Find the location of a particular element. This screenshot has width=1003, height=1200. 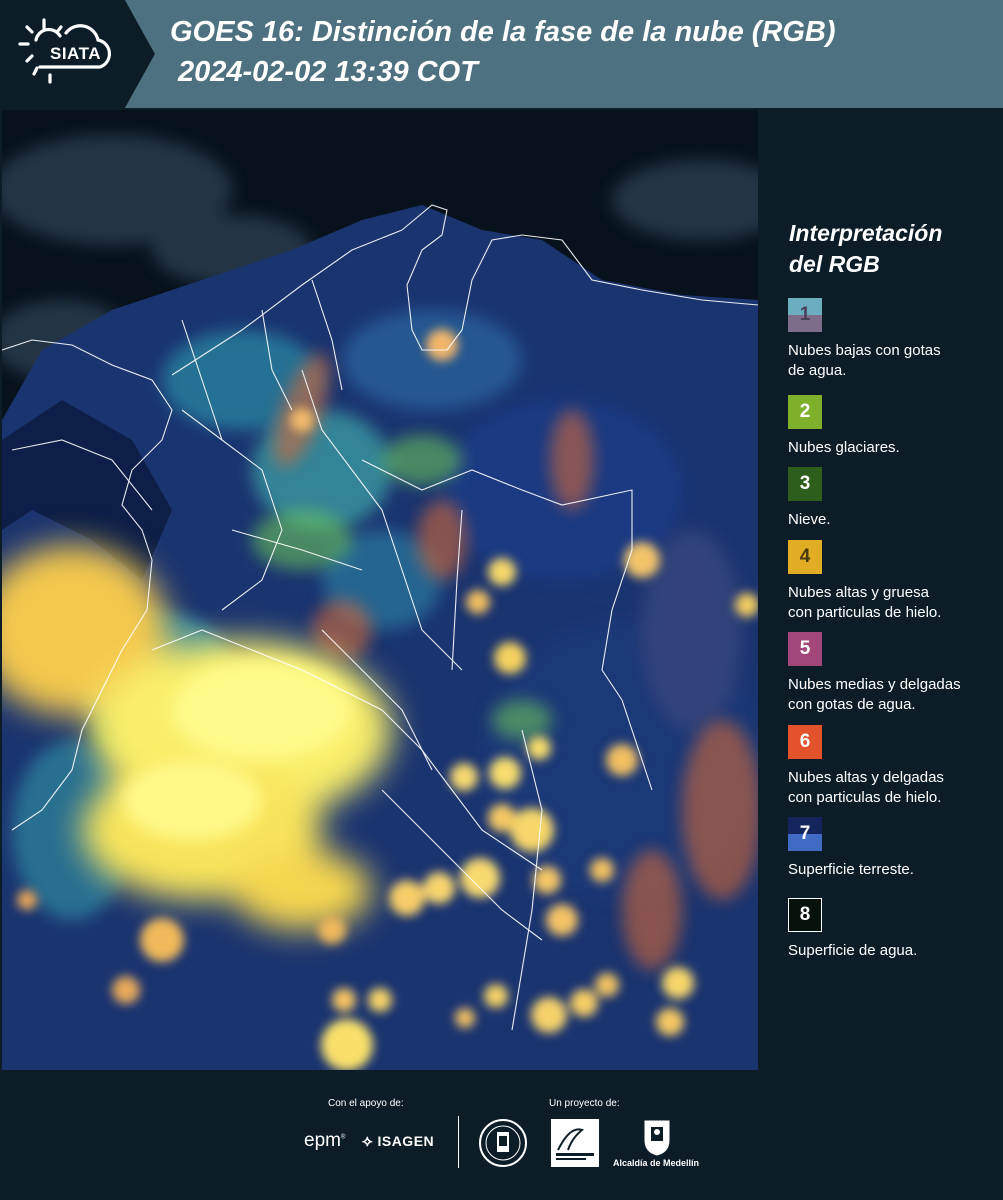

alcaldia-shield-logo is located at coordinates (657, 1138).